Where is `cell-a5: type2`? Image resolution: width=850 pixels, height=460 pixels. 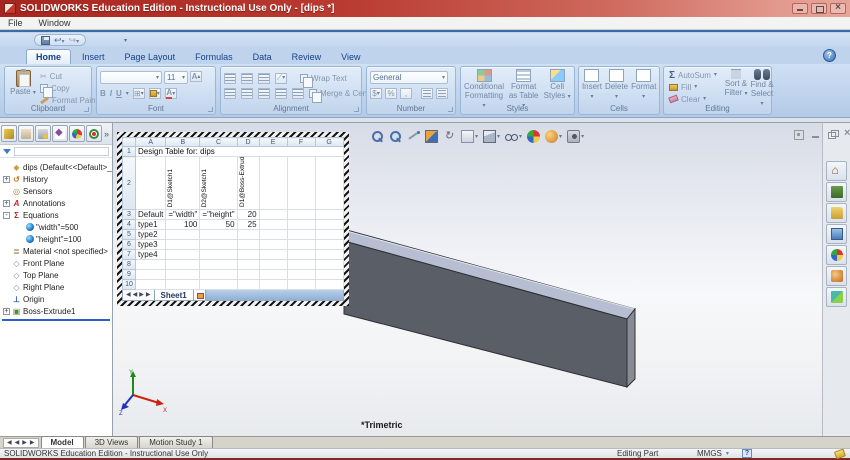
cell-a5: type2 is located at coordinates (150, 234).